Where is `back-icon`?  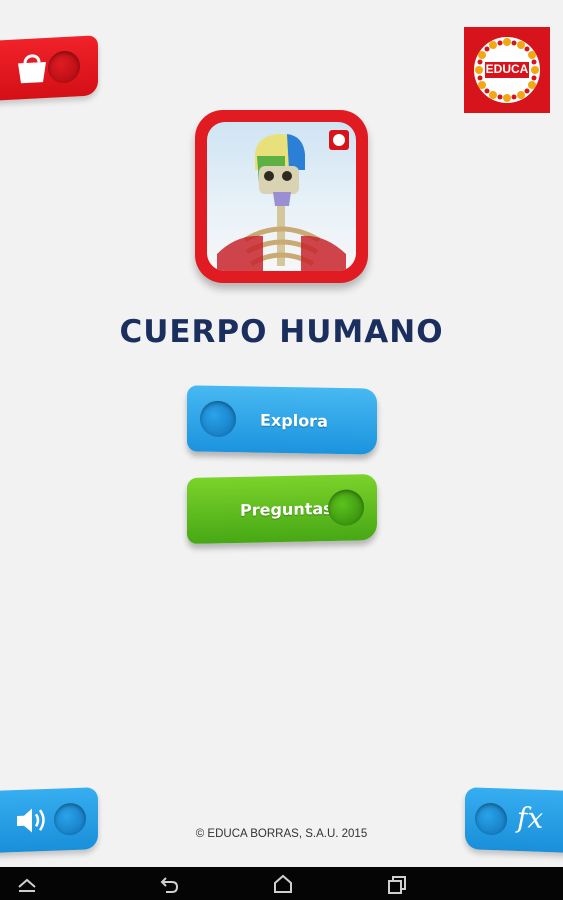 back-icon is located at coordinates (169, 884).